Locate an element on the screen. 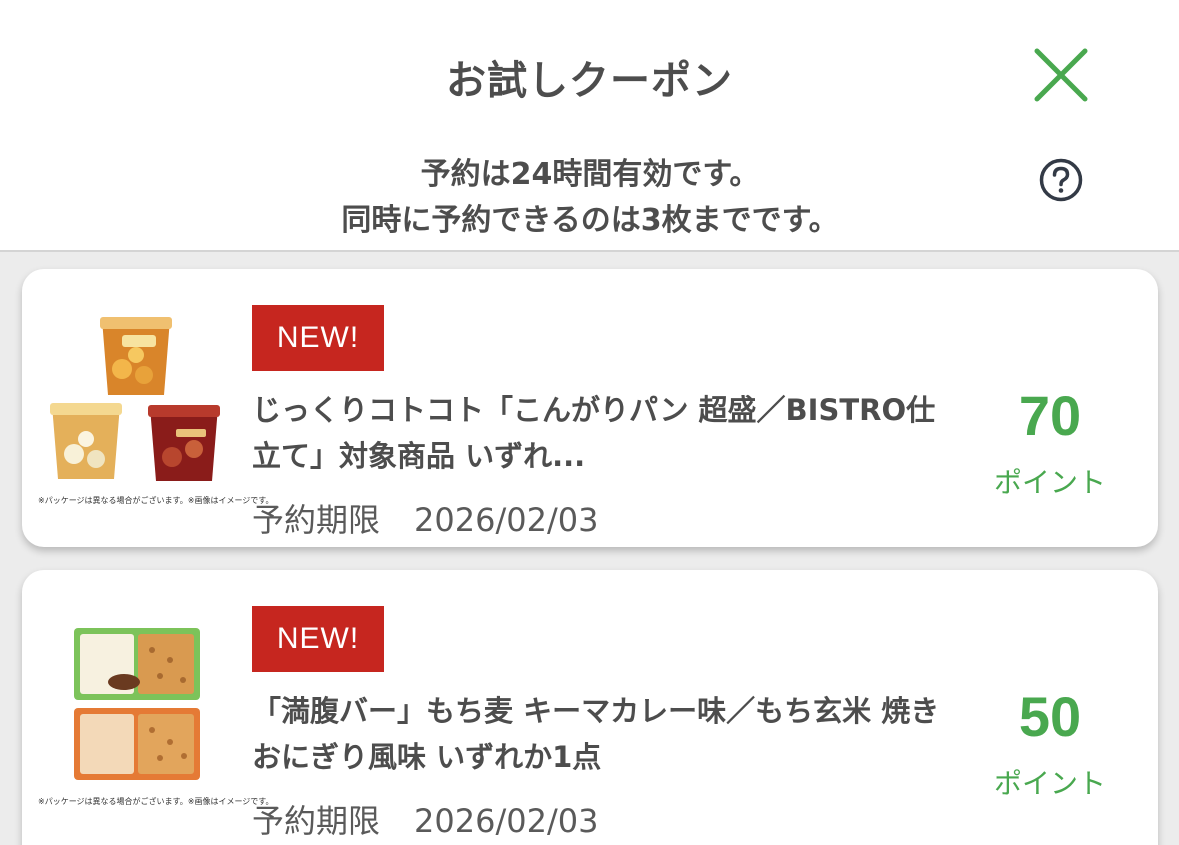  close-icon is located at coordinates (1061, 75).